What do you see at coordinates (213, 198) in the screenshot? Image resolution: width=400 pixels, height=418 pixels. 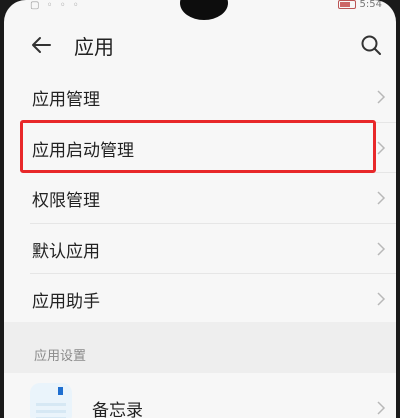 I see `list-item-permission-management: 权限管理` at bounding box center [213, 198].